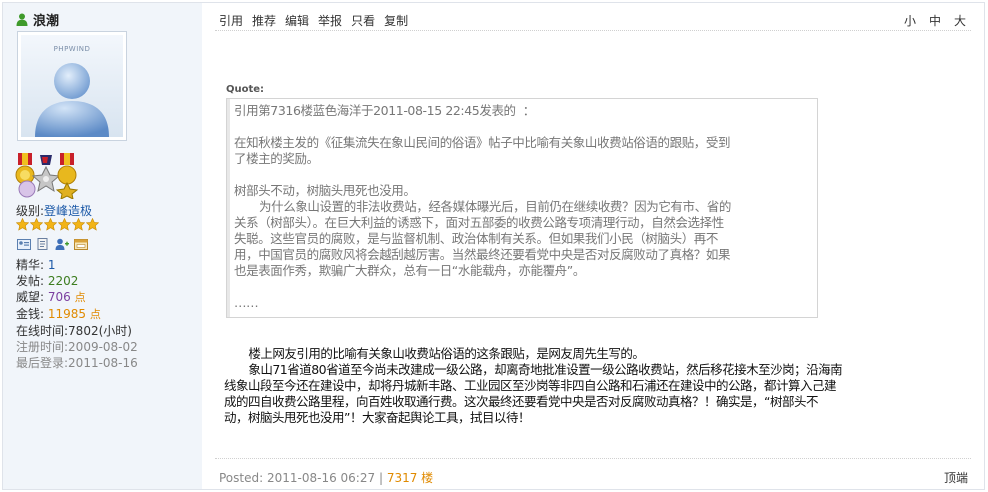  I want to click on stat-money: 金钱: 11985 点, so click(58, 314).